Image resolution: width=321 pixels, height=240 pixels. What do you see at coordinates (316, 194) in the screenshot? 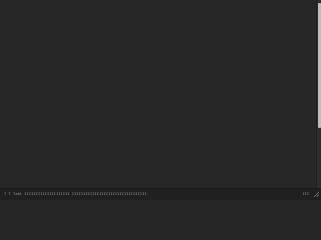
I see `resize-grip-icon` at bounding box center [316, 194].